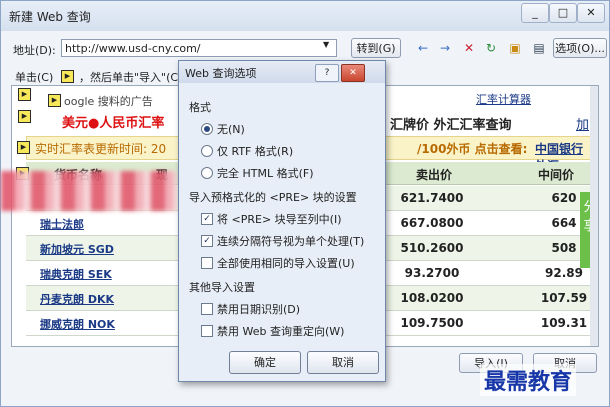 The height and width of the screenshot is (407, 610). Describe the element at coordinates (326, 44) in the screenshot. I see `address-dropdown-icon: ▼` at that location.